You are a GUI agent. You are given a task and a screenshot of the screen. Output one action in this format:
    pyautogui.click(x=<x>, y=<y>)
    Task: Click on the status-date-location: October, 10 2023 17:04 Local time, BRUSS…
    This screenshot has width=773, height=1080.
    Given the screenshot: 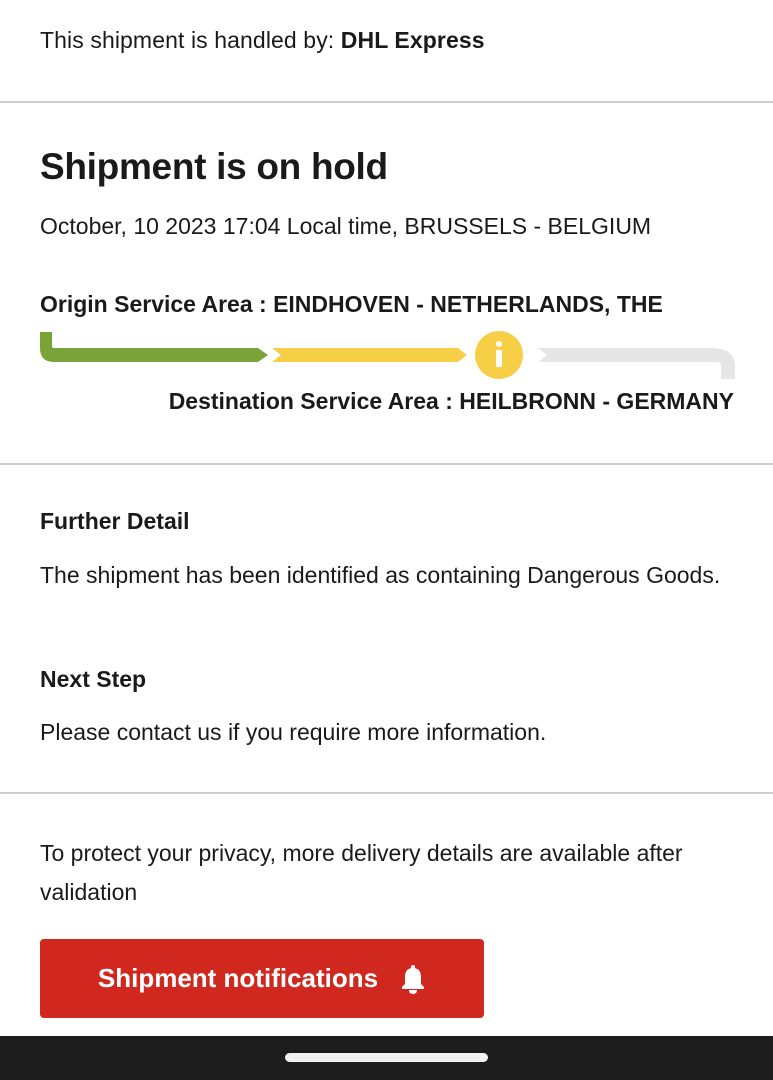 What is the action you would take?
    pyautogui.click(x=346, y=226)
    